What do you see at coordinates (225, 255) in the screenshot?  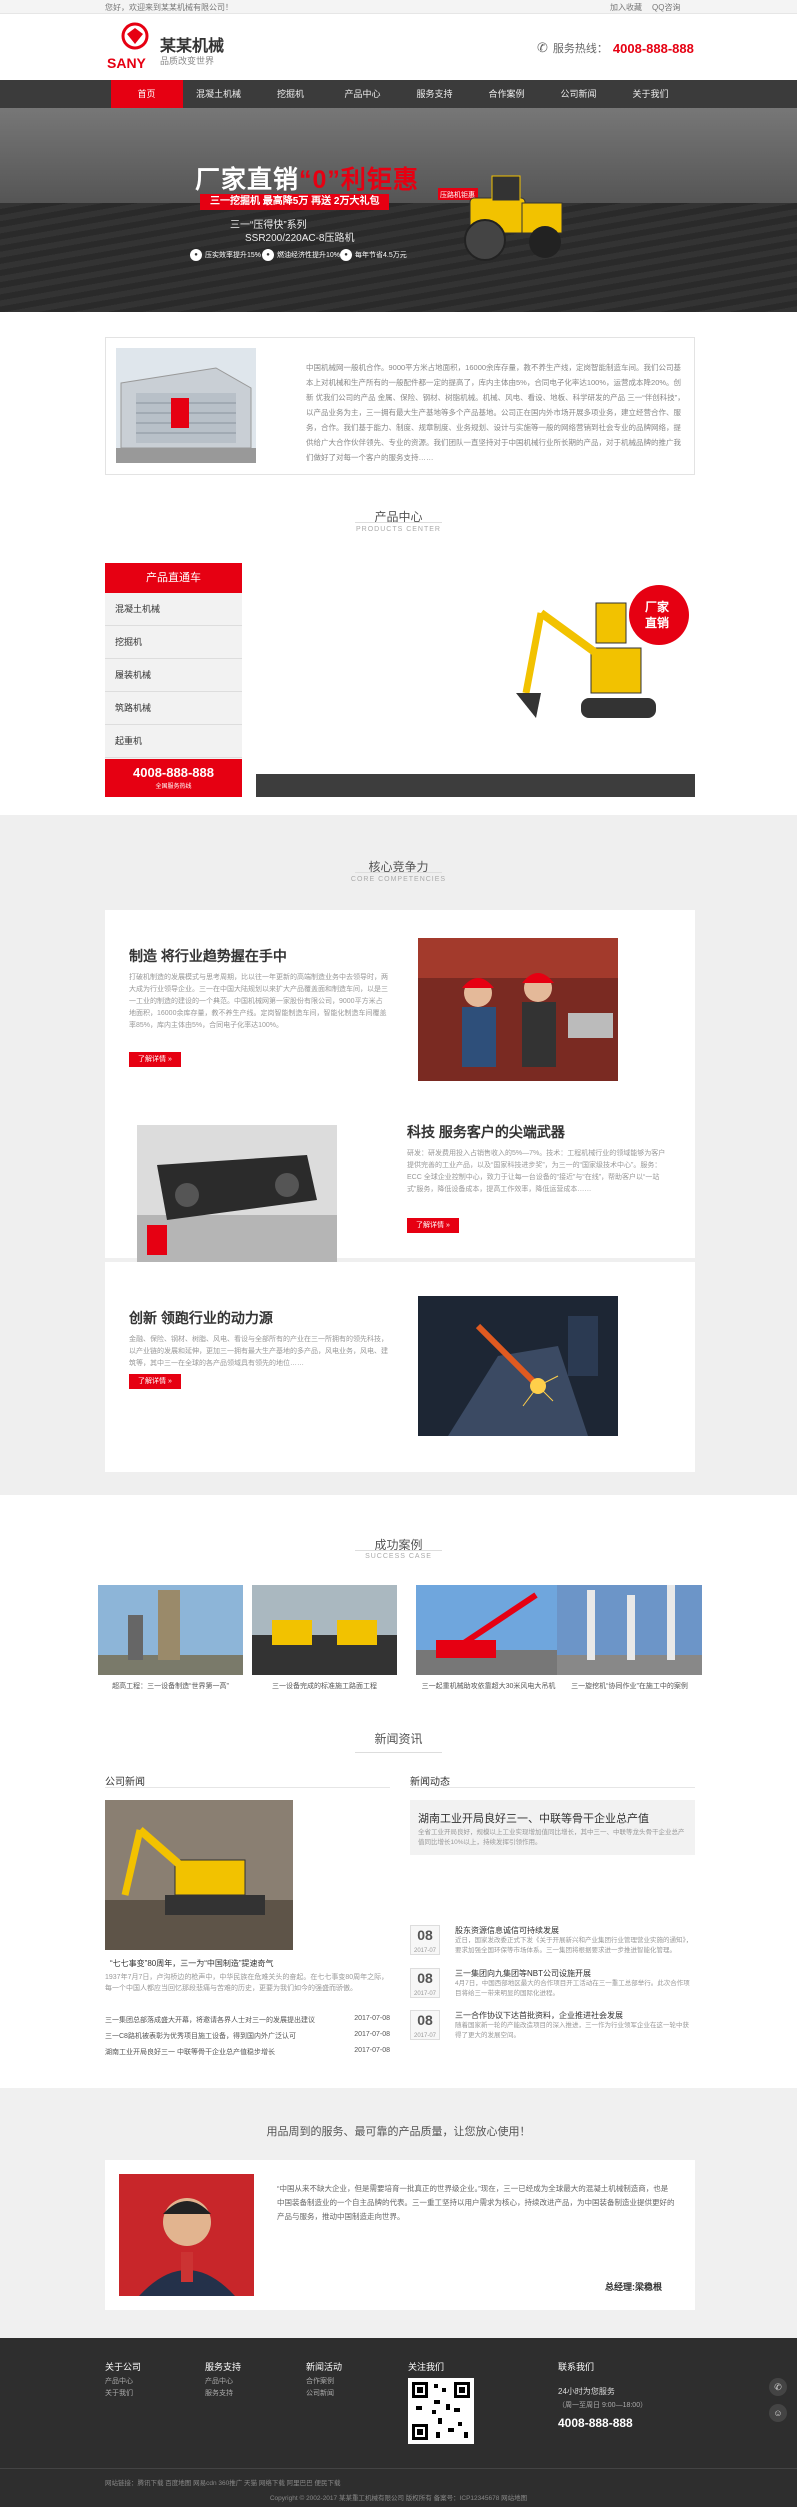 I see `banner-badge: ● 压实效率提升15%` at bounding box center [225, 255].